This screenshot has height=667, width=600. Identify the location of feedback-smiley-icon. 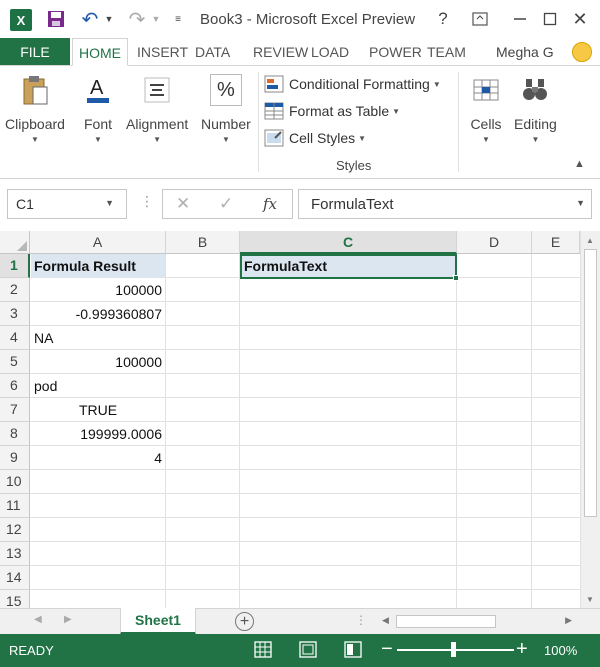
(582, 52).